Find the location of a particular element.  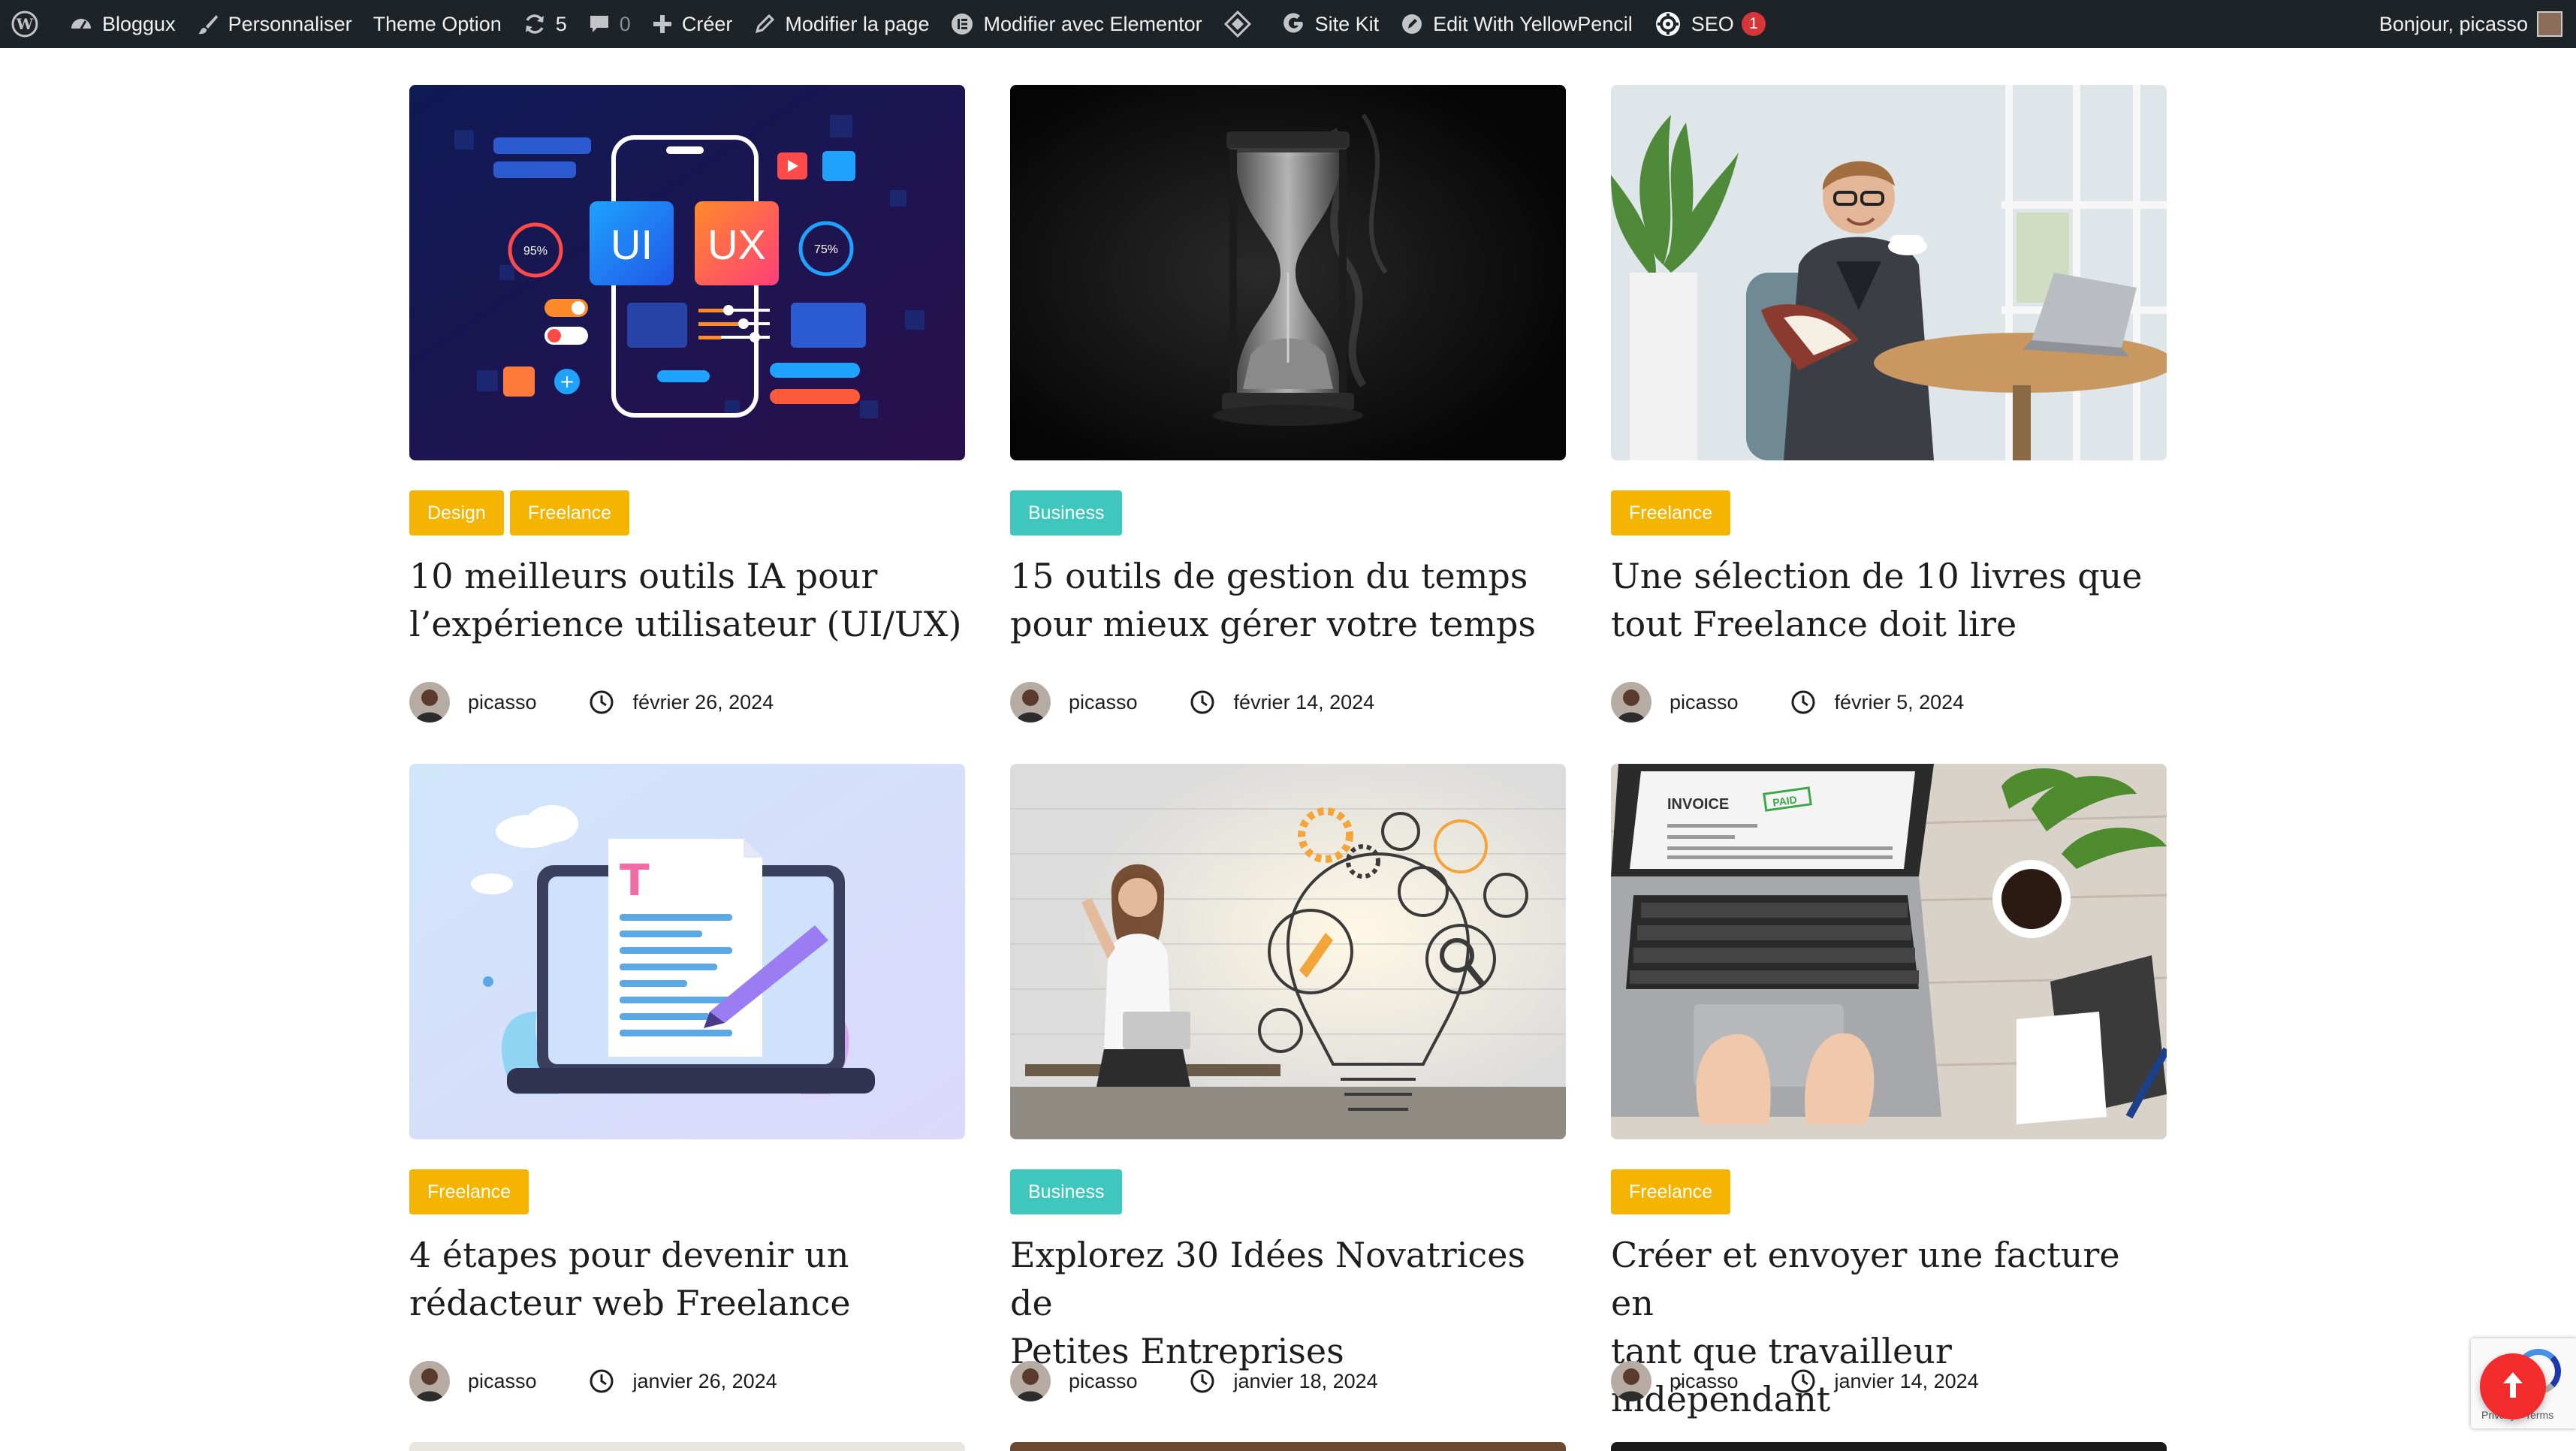

seo-menu: SEO 1 is located at coordinates (1710, 24).